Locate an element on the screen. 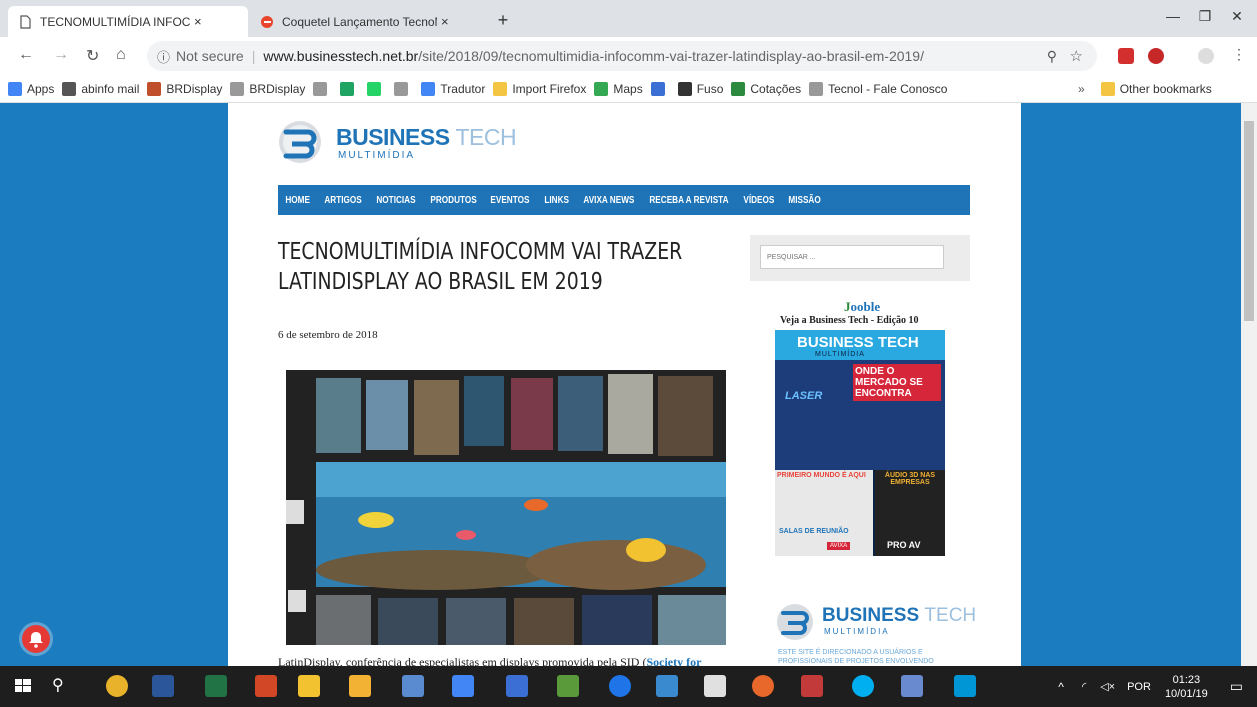  volume-icon: ◁× is located at coordinates (1107, 686).